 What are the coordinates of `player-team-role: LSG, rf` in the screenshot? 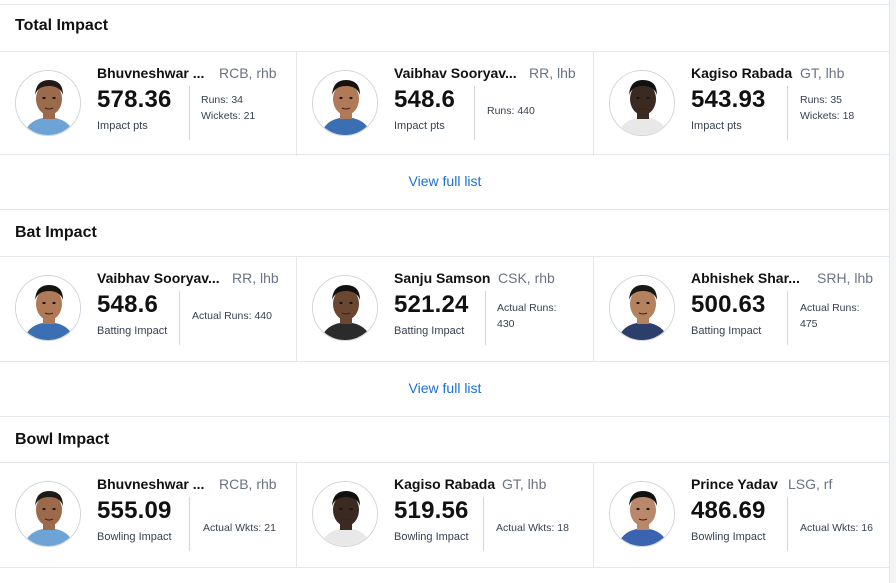 It's located at (810, 484).